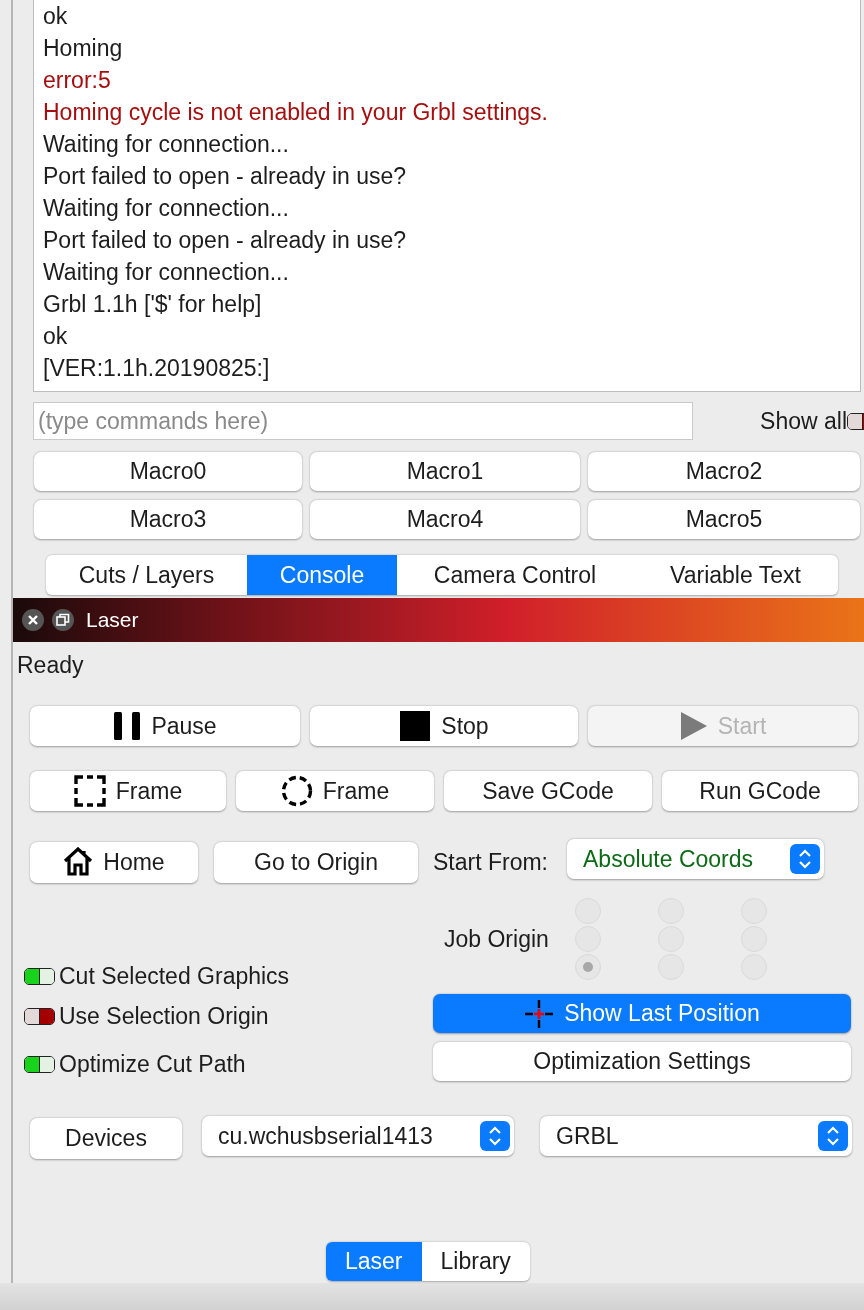  I want to click on stop-icon, so click(415, 726).